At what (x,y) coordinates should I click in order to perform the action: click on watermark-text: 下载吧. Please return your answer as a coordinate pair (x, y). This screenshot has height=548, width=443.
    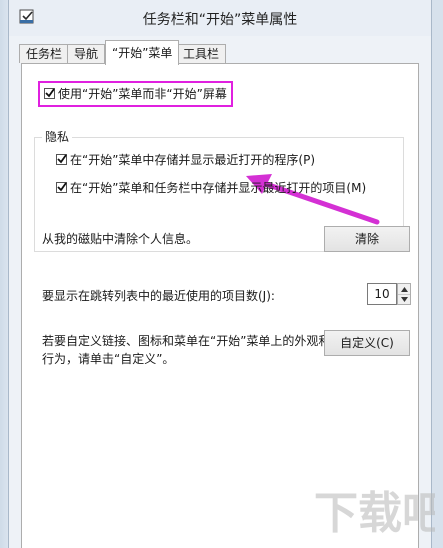
    Looking at the image, I should click on (374, 513).